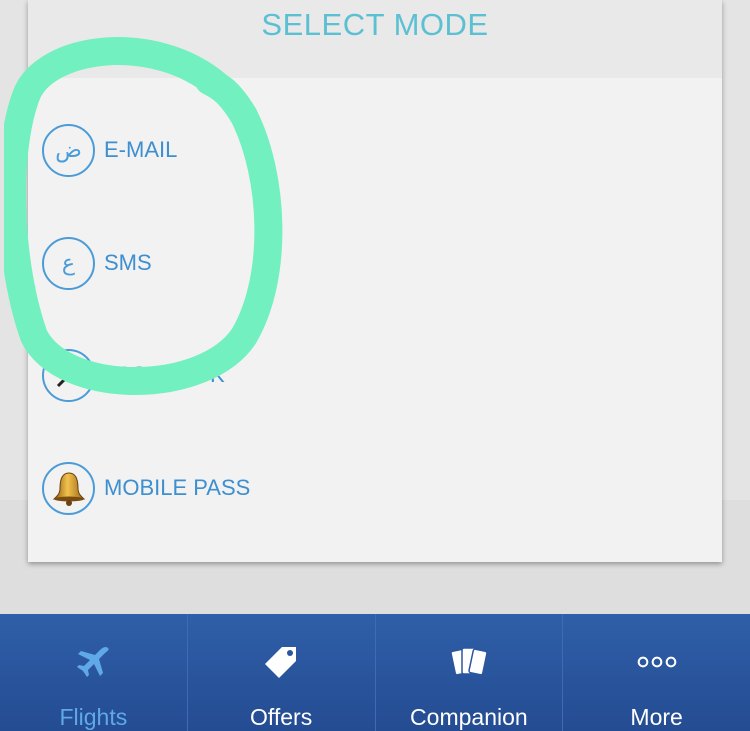 The width and height of the screenshot is (750, 731). Describe the element at coordinates (97, 263) in the screenshot. I see `option-sms: ع SMS` at that location.